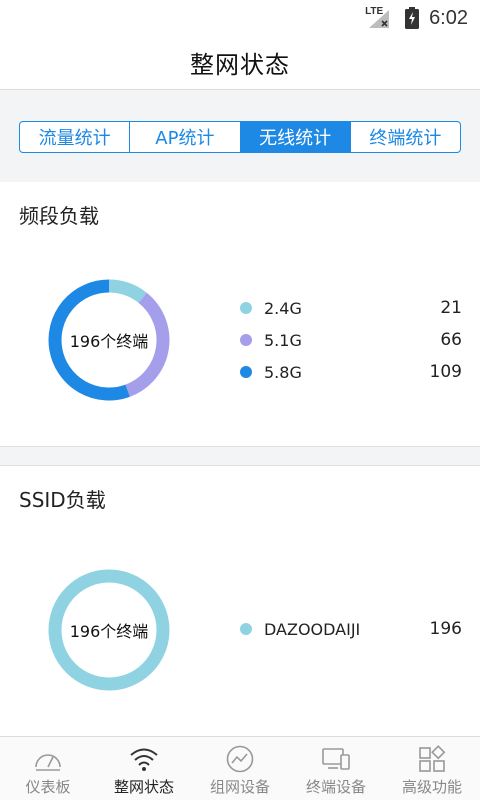 This screenshot has height=800, width=480. I want to click on nav-label: 整网状态, so click(143, 787).